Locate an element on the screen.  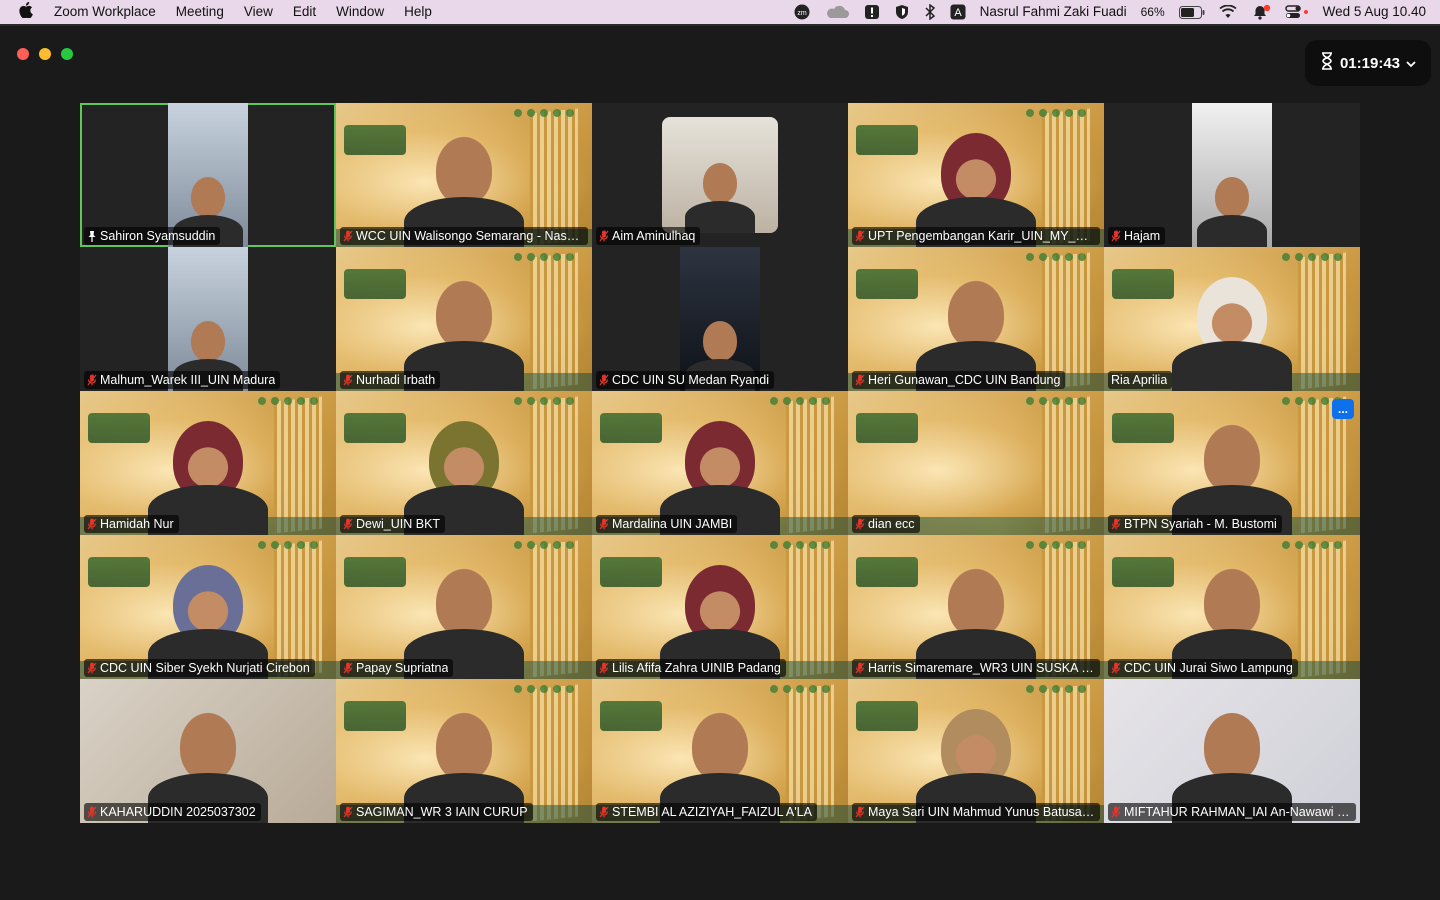
wifi-icon is located at coordinates (1228, 12).